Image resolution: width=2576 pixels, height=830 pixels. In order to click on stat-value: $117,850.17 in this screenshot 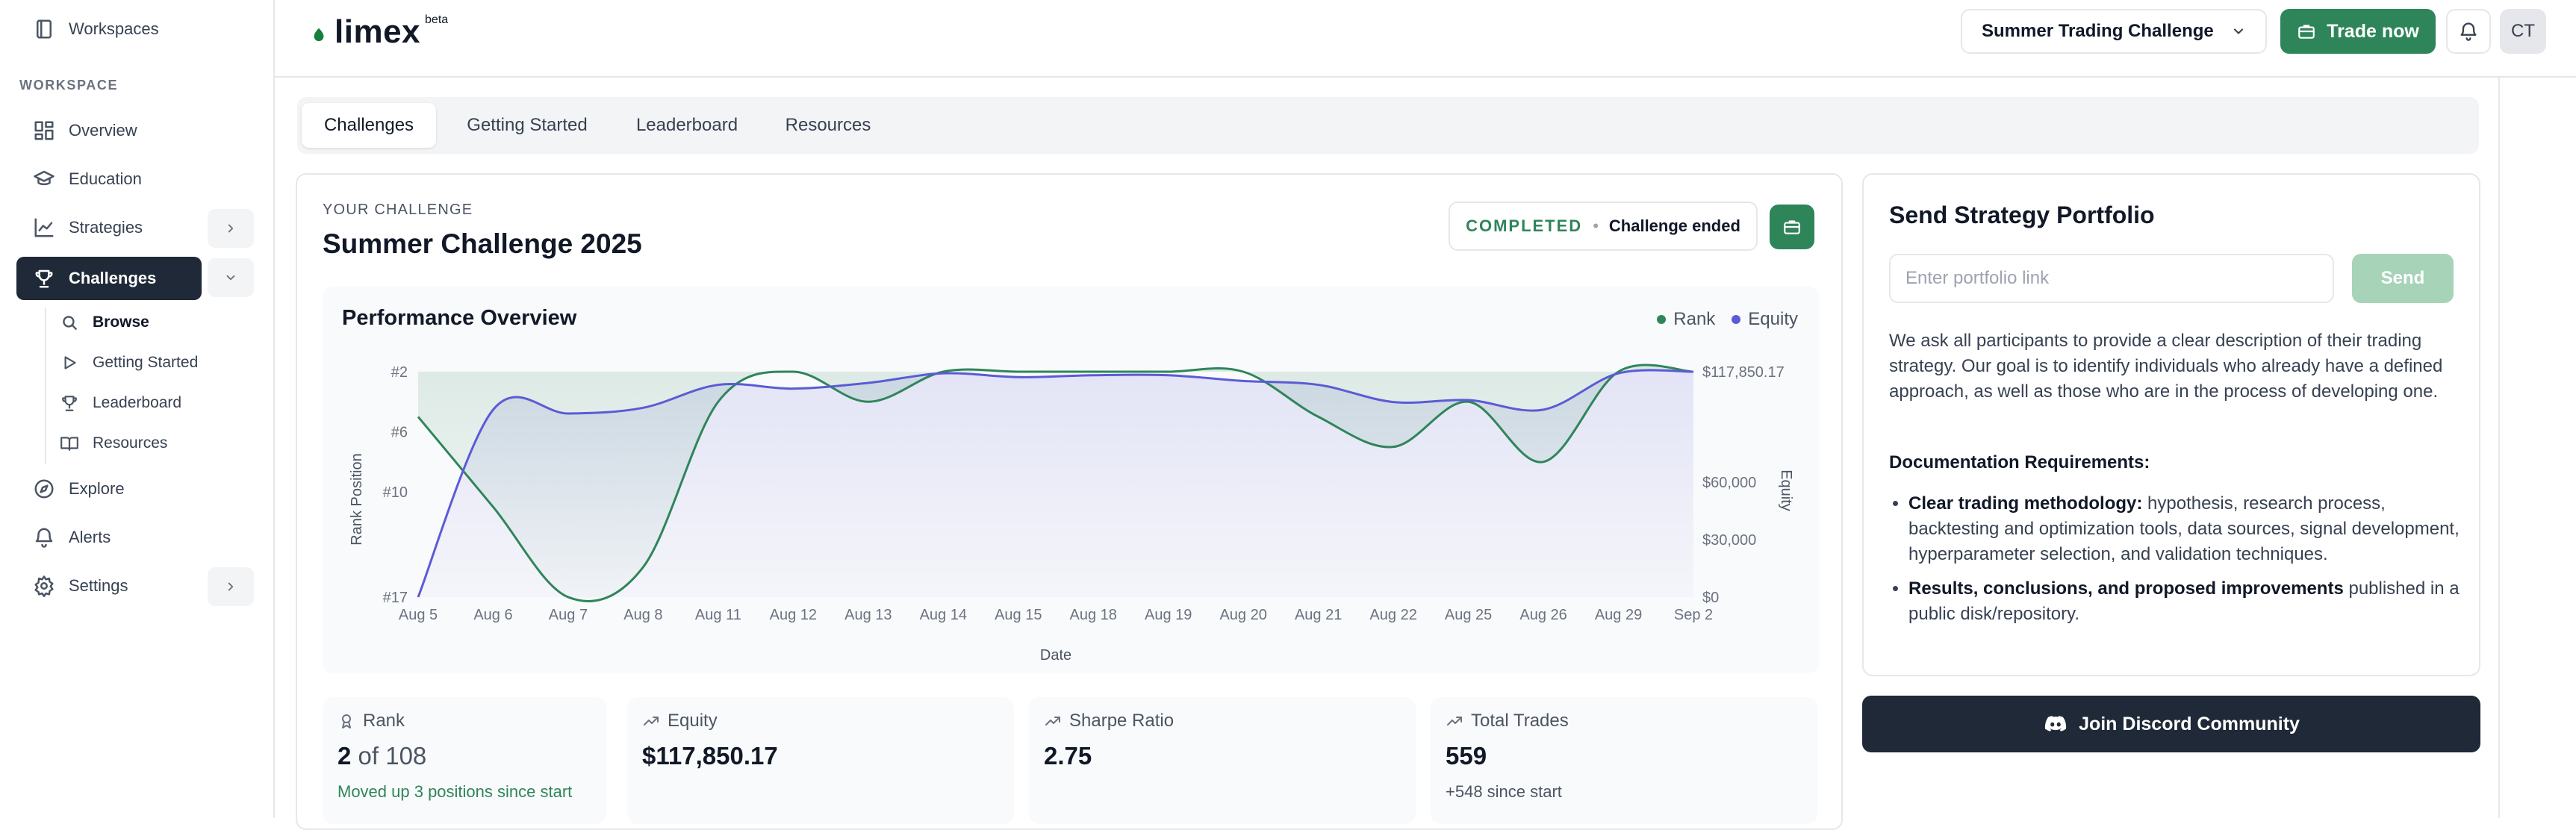, I will do `click(710, 756)`.